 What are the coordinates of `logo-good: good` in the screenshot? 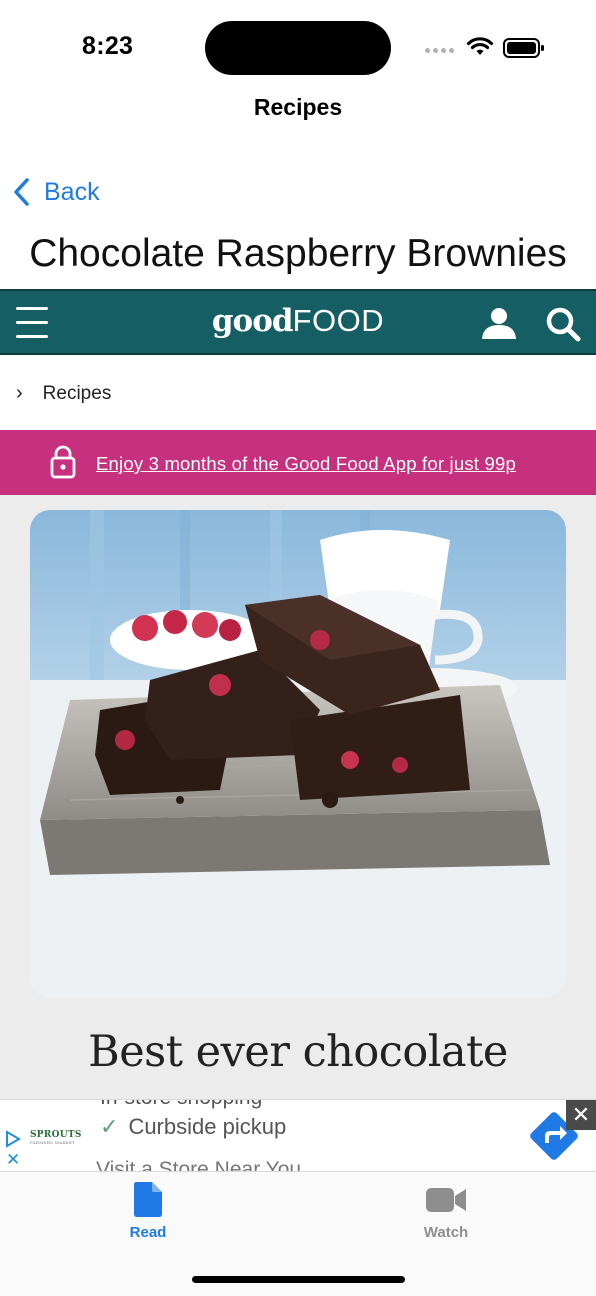 It's located at (252, 321).